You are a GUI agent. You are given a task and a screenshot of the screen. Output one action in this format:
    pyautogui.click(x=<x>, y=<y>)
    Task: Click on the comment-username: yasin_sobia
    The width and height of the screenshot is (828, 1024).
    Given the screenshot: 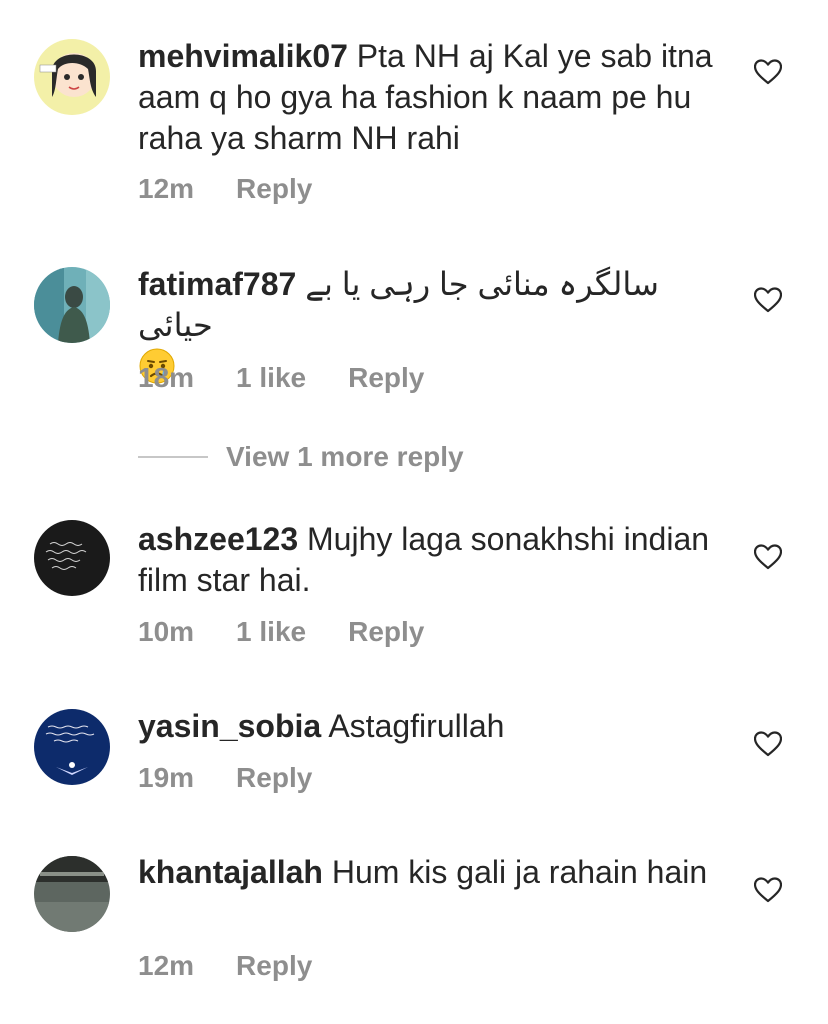 What is the action you would take?
    pyautogui.click(x=229, y=726)
    